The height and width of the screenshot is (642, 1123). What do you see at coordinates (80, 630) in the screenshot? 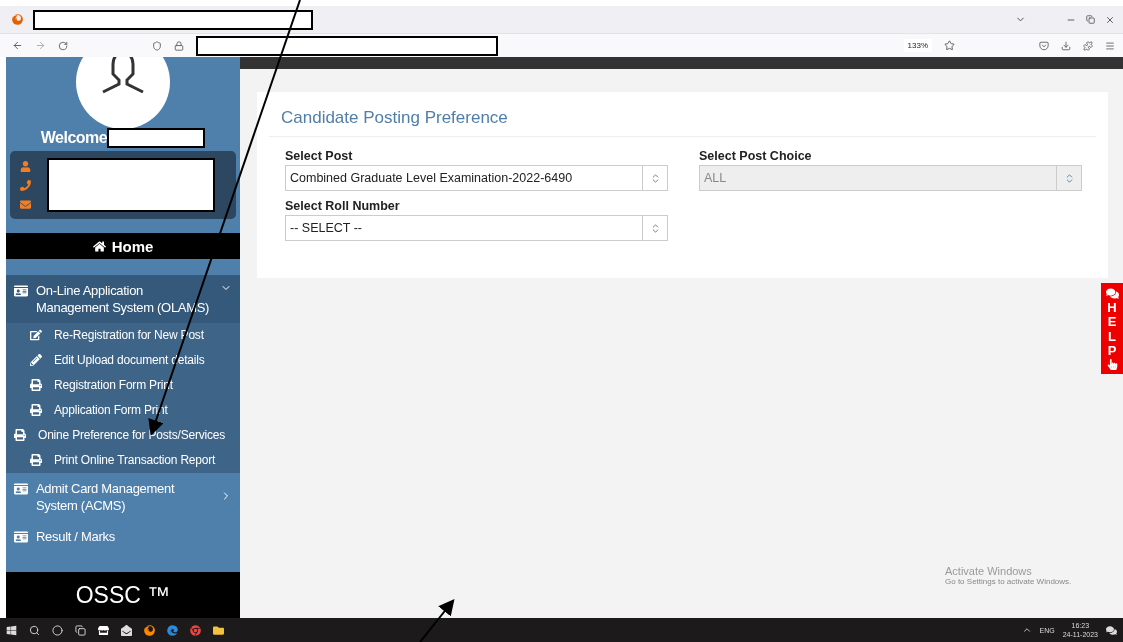
I see `task-view-icon` at bounding box center [80, 630].